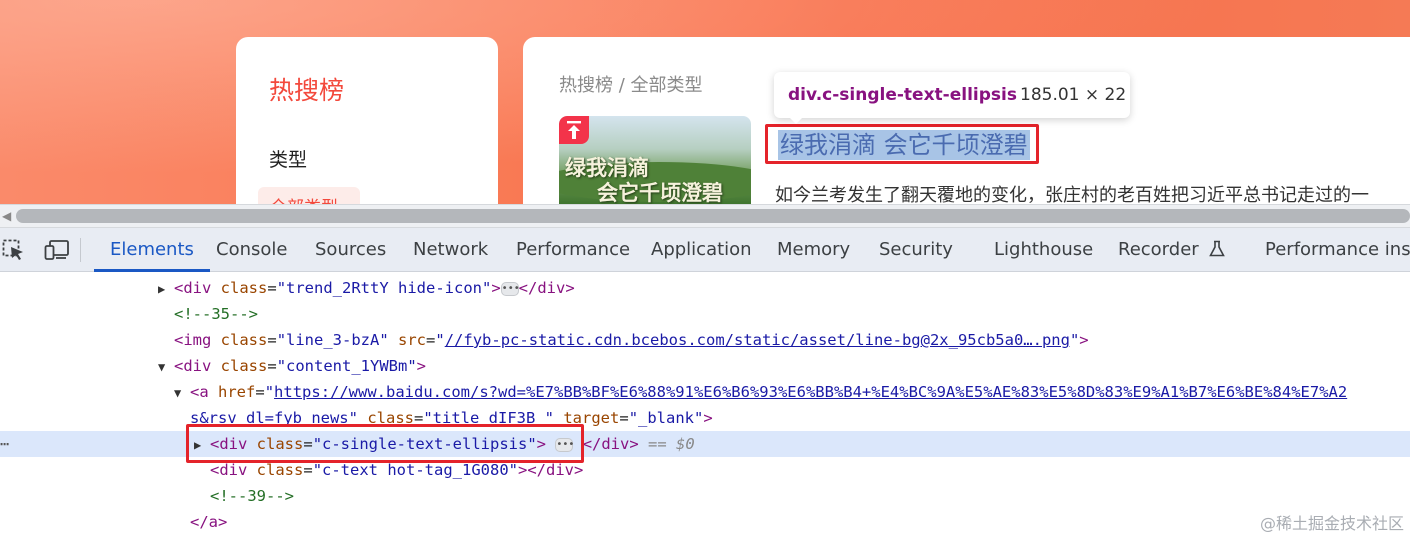 Image resolution: width=1410 pixels, height=540 pixels. What do you see at coordinates (574, 130) in the screenshot?
I see `pinned-top-icon` at bounding box center [574, 130].